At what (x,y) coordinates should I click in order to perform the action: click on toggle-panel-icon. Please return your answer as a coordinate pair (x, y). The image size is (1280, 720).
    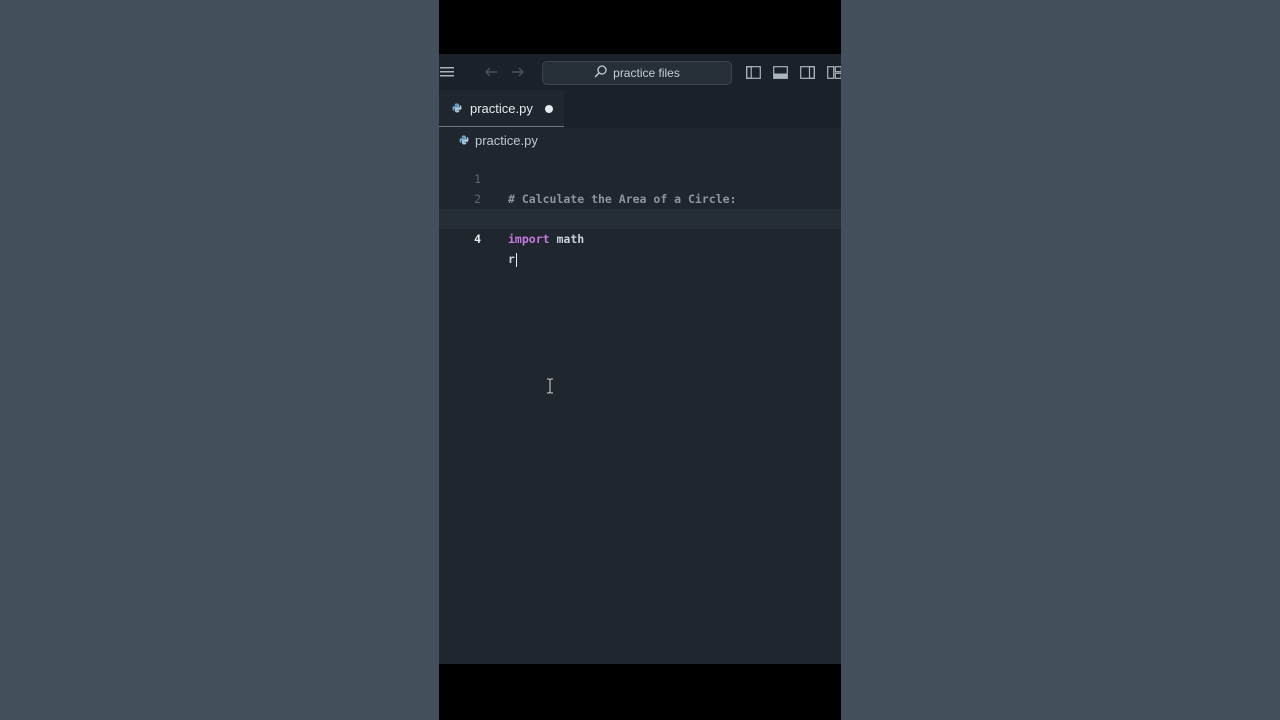
    Looking at the image, I should click on (780, 72).